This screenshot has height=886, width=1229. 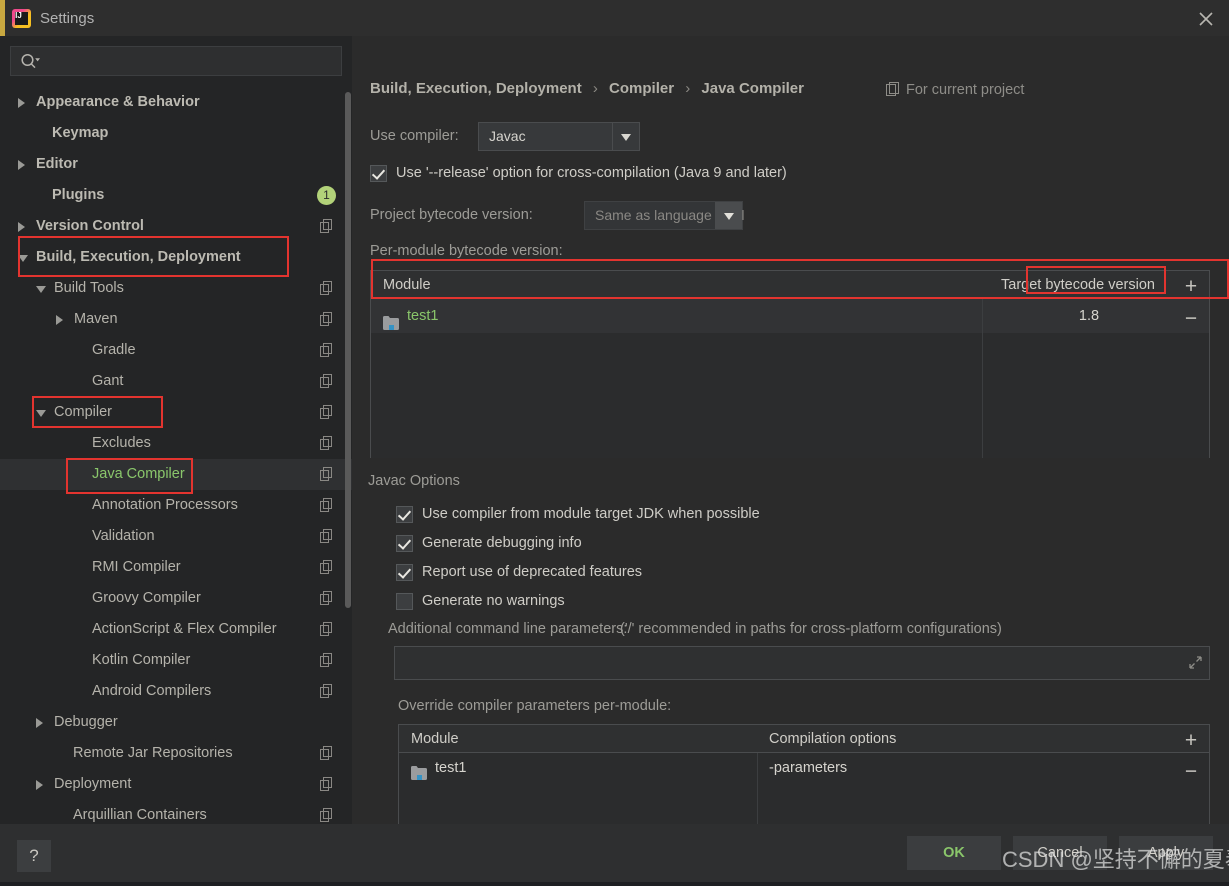 What do you see at coordinates (184, 629) in the screenshot?
I see `sidebar-item-label: ActionScript & Flex Compiler` at bounding box center [184, 629].